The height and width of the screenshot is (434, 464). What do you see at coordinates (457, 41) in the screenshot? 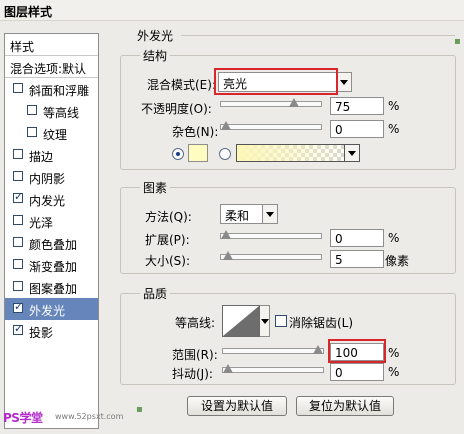
I see `corner-mark: ▪` at bounding box center [457, 41].